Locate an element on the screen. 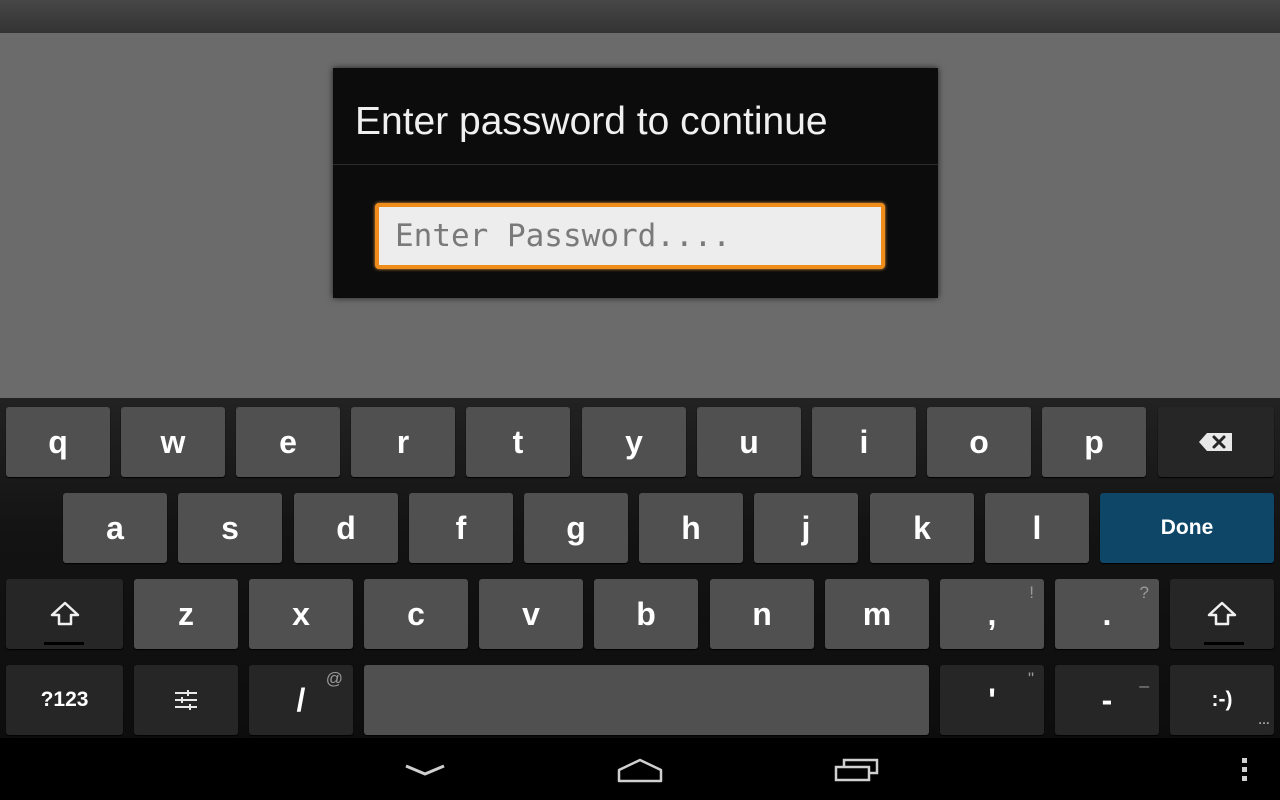 Image resolution: width=1280 pixels, height=800 pixels. key-w: w is located at coordinates (173, 442).